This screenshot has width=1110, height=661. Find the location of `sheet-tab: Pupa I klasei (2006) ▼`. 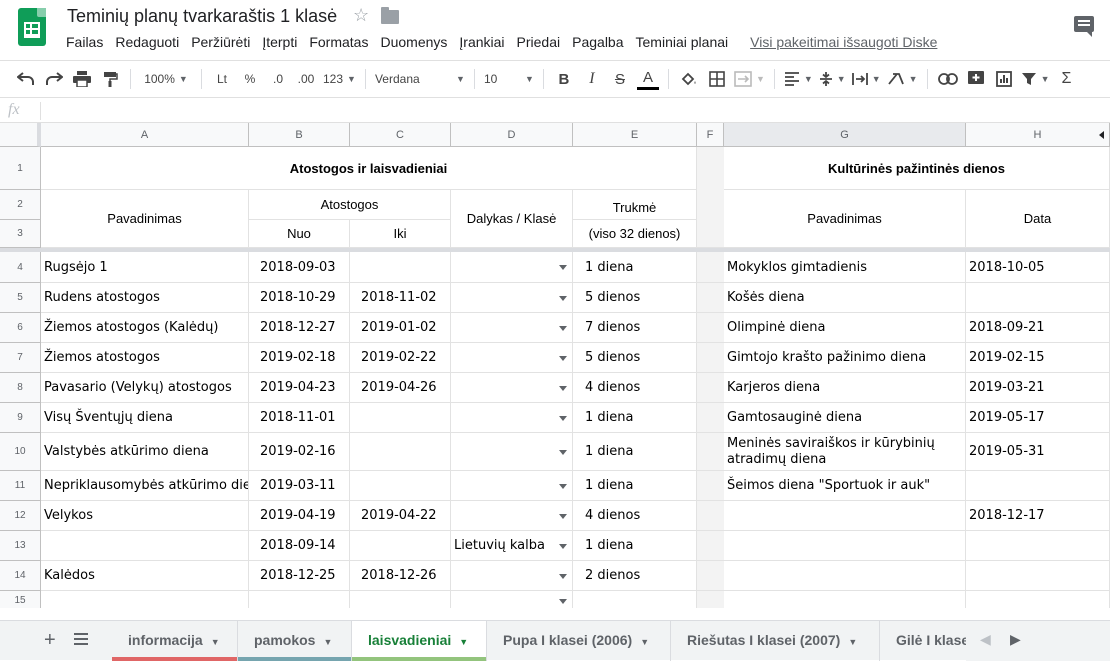

sheet-tab: Pupa I klasei (2006) ▼ is located at coordinates (579, 641).